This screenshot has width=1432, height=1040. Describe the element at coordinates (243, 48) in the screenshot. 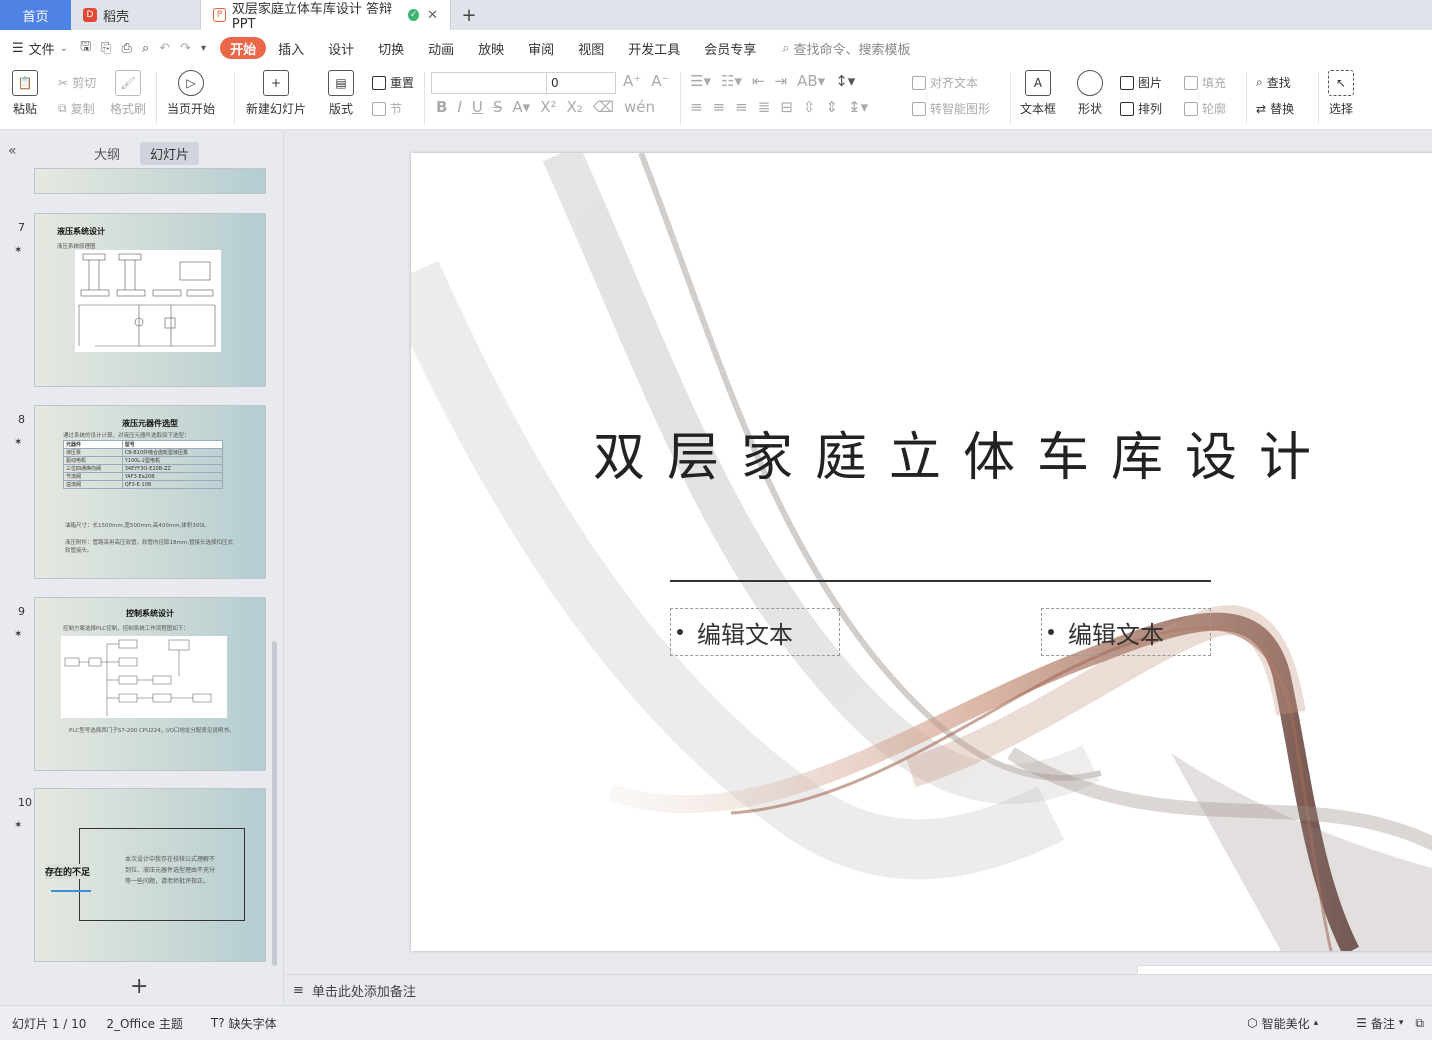

I see `menu-tab-home: 开始` at that location.